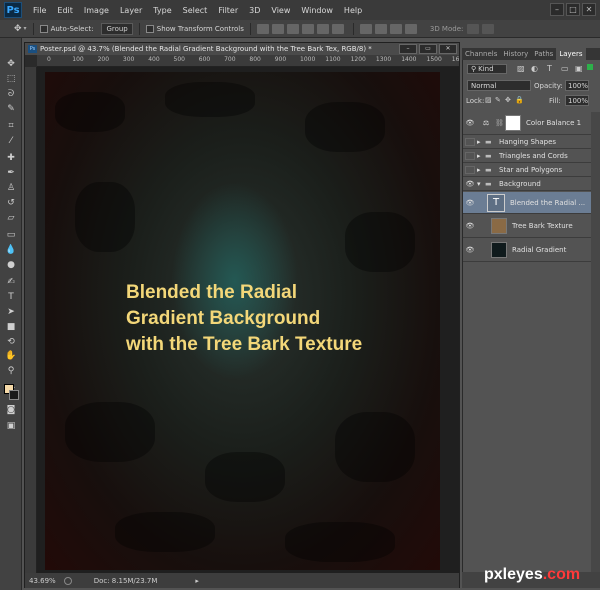 The height and width of the screenshot is (590, 600). Describe the element at coordinates (11, 188) in the screenshot. I see `clone-stamp-tool-icon: ♙` at that location.